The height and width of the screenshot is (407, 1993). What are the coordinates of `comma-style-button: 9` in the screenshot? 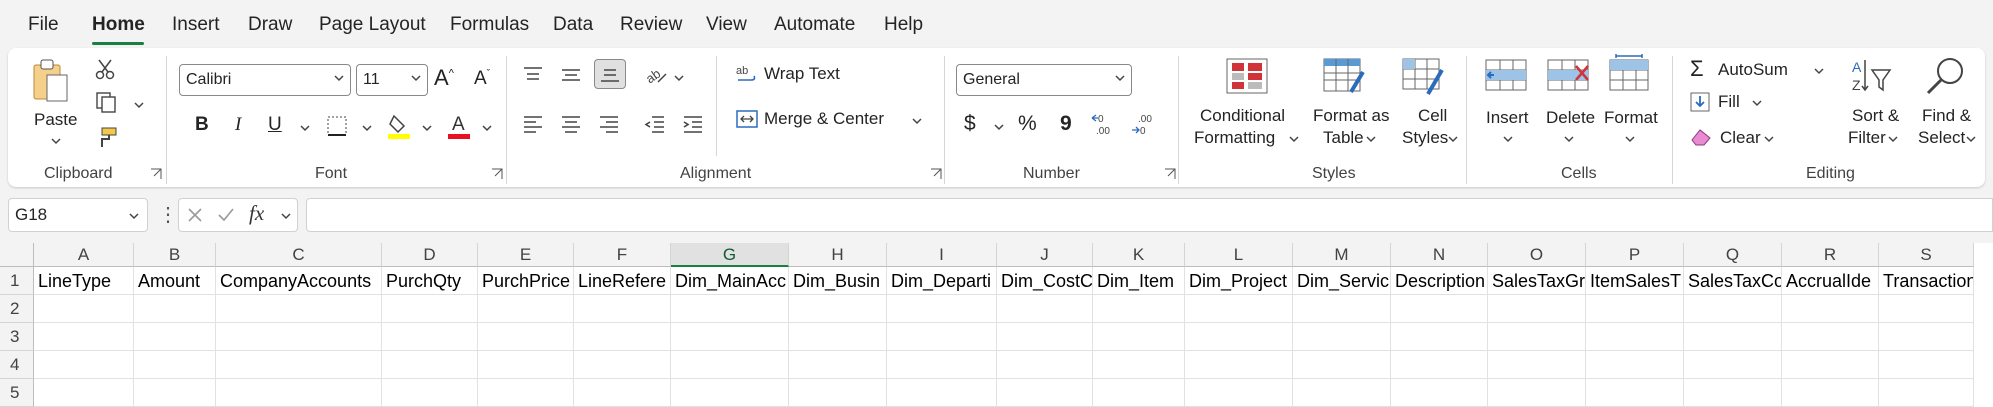 It's located at (1066, 124).